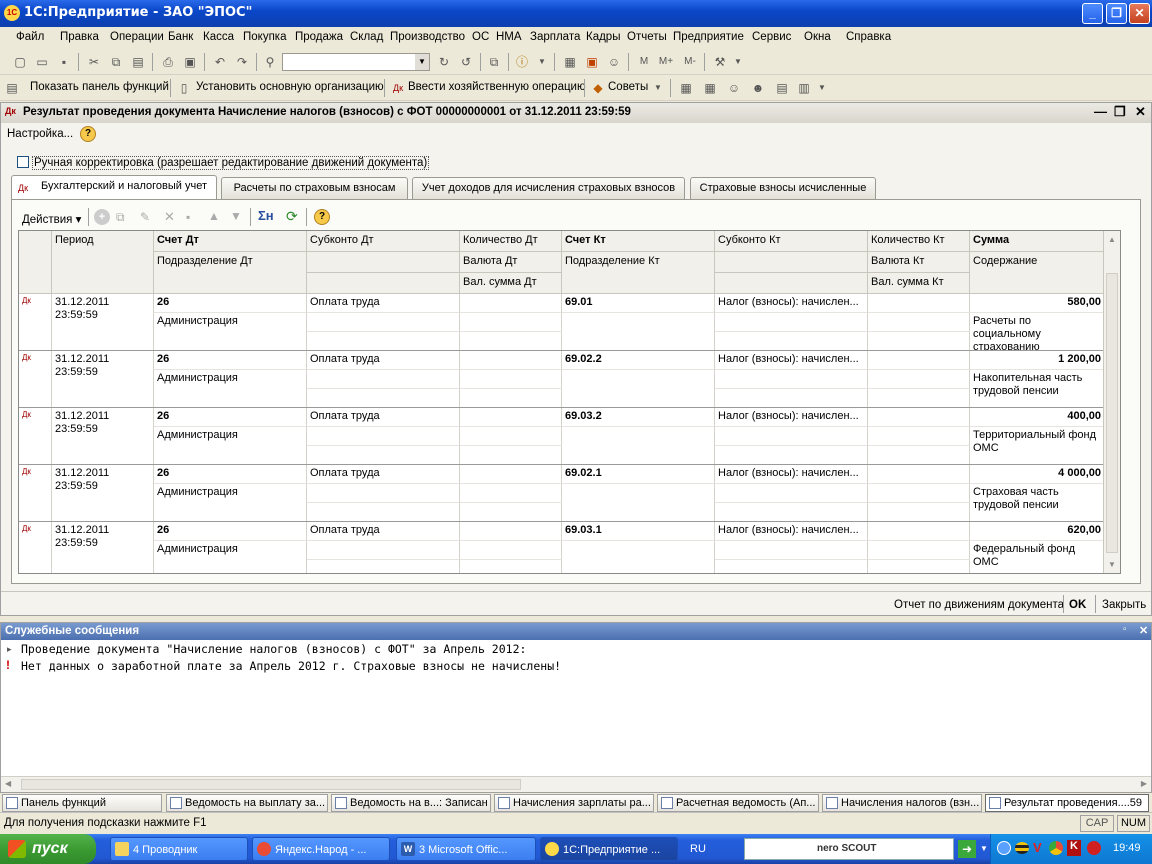 This screenshot has height=864, width=1152. I want to click on taskbar-explorer: 4 Проводник, so click(179, 849).